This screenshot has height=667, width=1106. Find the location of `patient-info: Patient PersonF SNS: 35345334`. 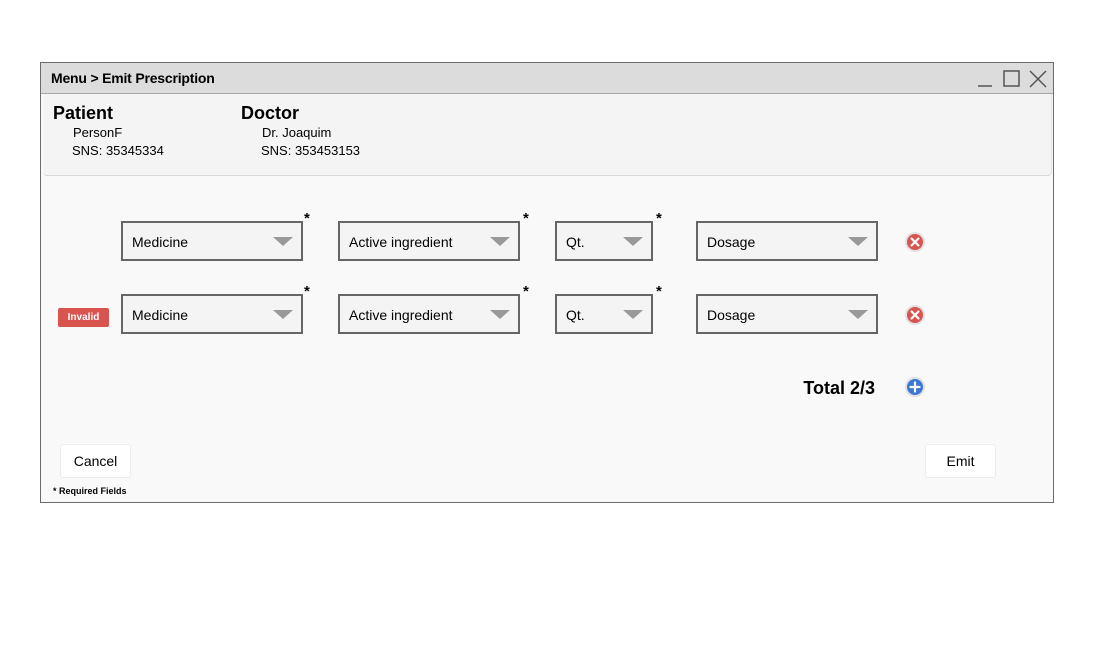

patient-info: Patient PersonF SNS: 35345334 is located at coordinates (108, 131).